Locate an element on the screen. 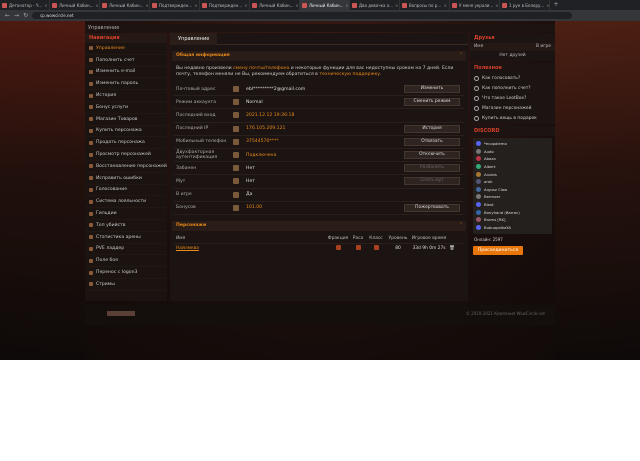  discord-username: Abaza is located at coordinates (490, 159).